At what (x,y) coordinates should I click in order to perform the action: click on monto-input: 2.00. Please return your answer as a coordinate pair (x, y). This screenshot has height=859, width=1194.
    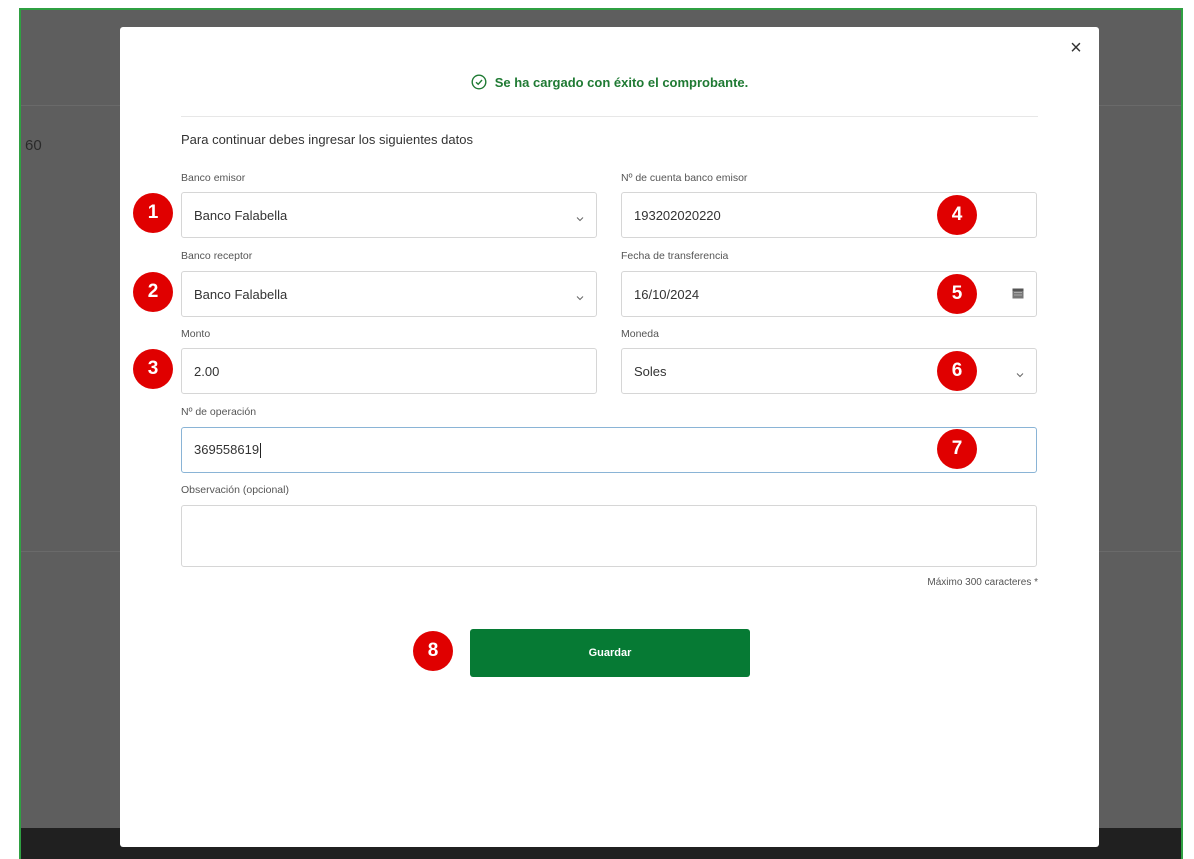
    Looking at the image, I should click on (389, 371).